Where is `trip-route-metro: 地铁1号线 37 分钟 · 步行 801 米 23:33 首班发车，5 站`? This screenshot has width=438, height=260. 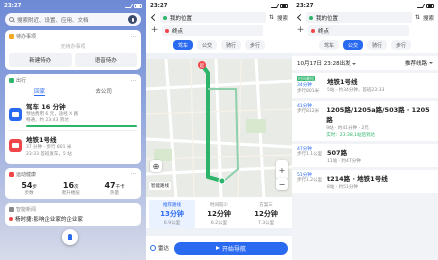 trip-route-metro: 地铁1号线 37 分钟 · 步行 801 米 23:33 首班发车，5 站 is located at coordinates (73, 145).